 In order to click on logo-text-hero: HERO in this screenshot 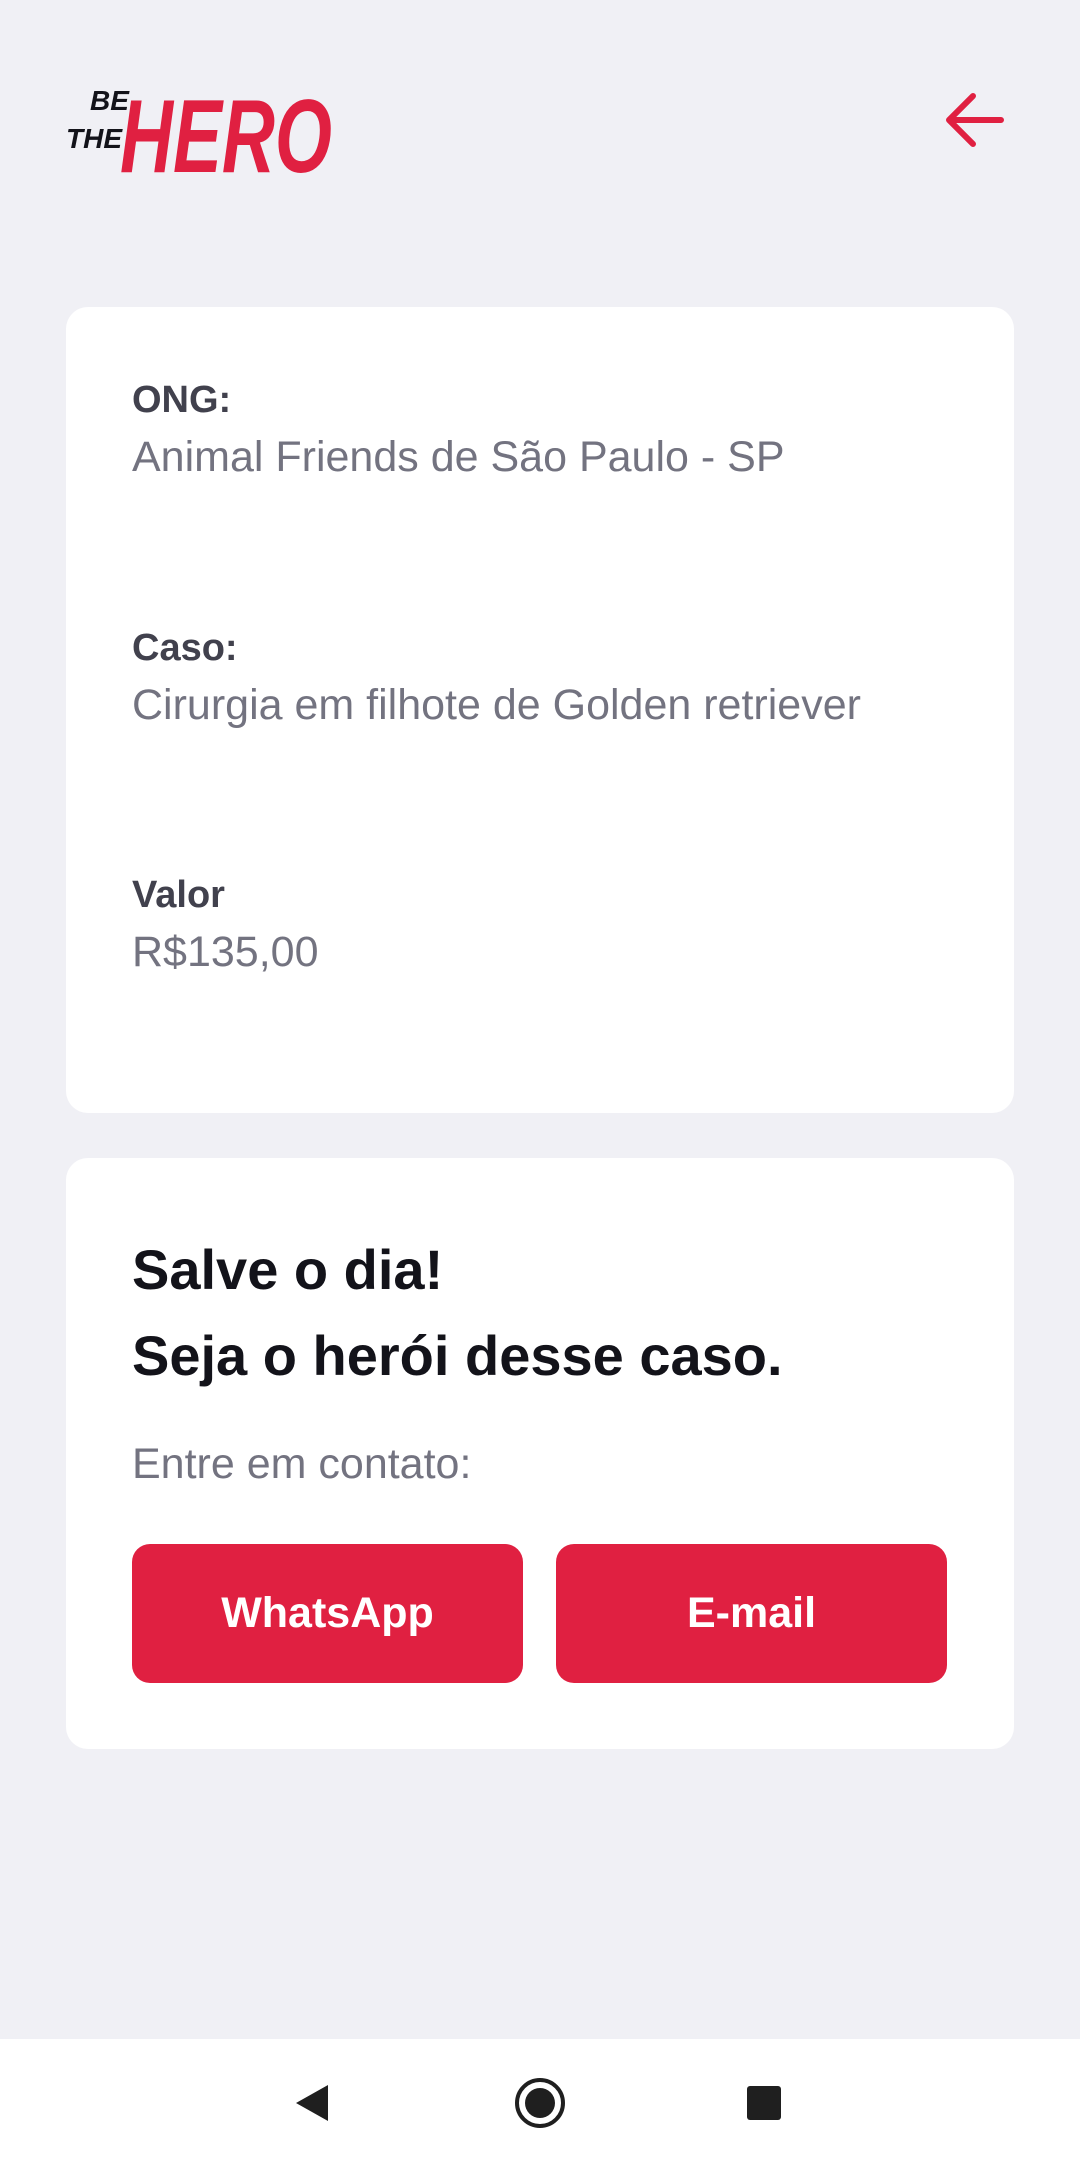, I will do `click(226, 129)`.